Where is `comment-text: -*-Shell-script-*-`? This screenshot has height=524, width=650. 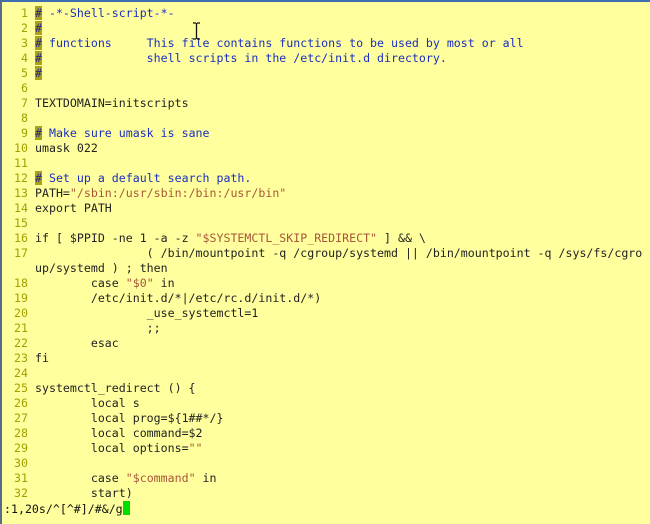 comment-text: -*-Shell-script-*- is located at coordinates (108, 13).